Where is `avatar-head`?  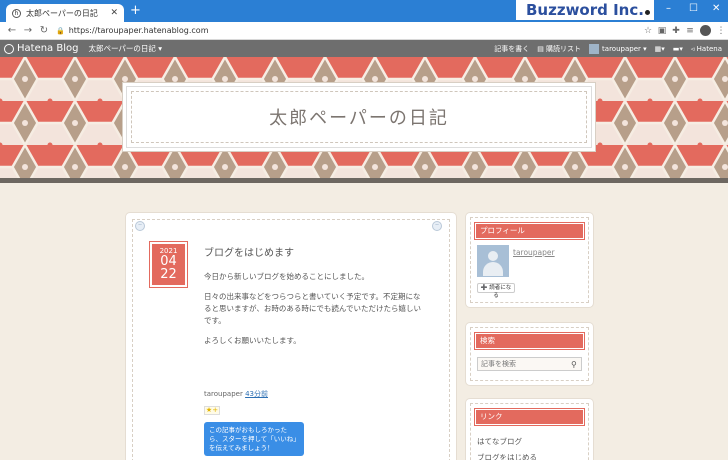
avatar-head is located at coordinates (493, 256).